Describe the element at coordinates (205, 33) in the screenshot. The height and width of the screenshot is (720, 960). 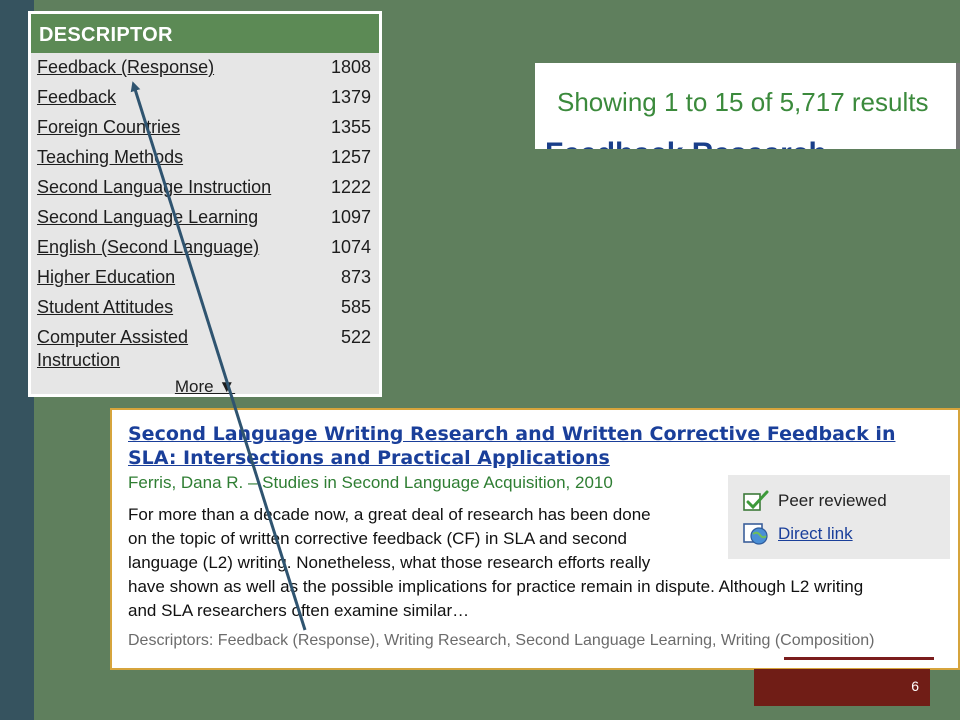
I see `descriptor-panel-header: DESCRIPTOR` at that location.